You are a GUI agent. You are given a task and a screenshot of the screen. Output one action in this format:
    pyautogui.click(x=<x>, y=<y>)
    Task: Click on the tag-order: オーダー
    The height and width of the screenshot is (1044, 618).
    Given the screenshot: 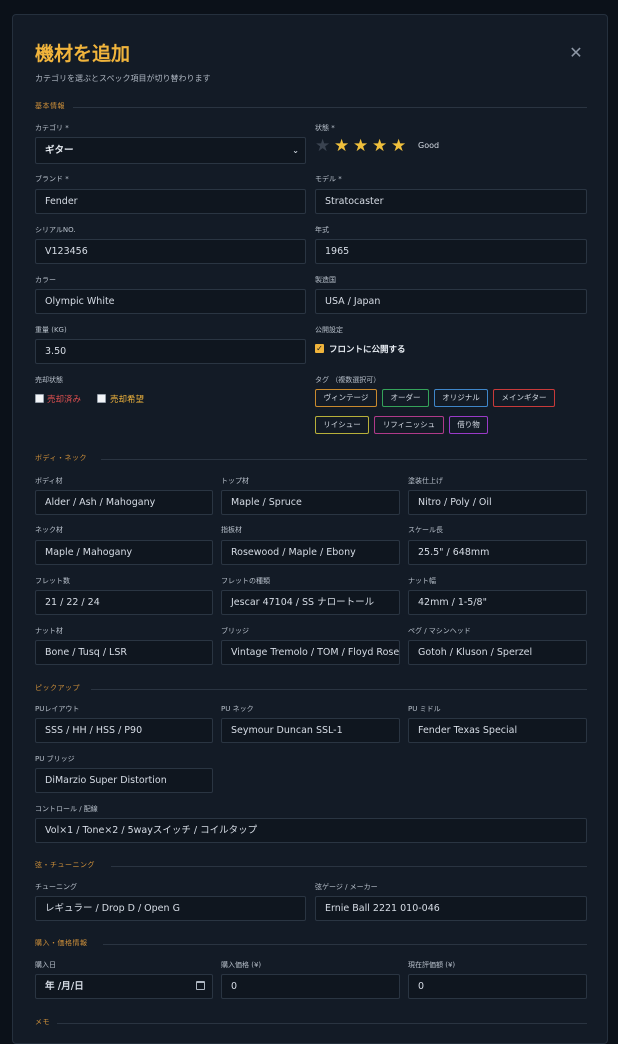 What is the action you would take?
    pyautogui.click(x=405, y=398)
    